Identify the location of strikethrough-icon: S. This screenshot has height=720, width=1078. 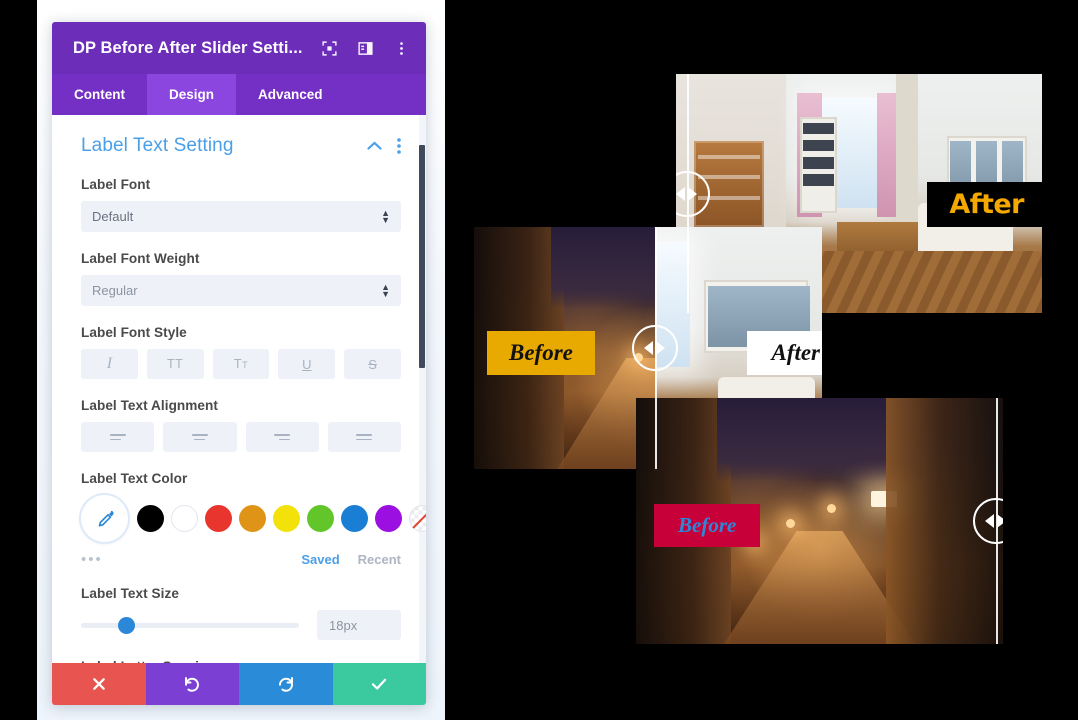
(372, 364).